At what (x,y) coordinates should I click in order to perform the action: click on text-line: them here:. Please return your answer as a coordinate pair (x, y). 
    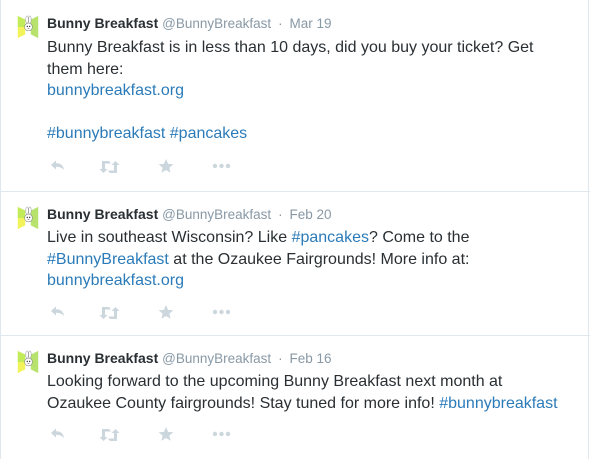
    Looking at the image, I should click on (85, 69).